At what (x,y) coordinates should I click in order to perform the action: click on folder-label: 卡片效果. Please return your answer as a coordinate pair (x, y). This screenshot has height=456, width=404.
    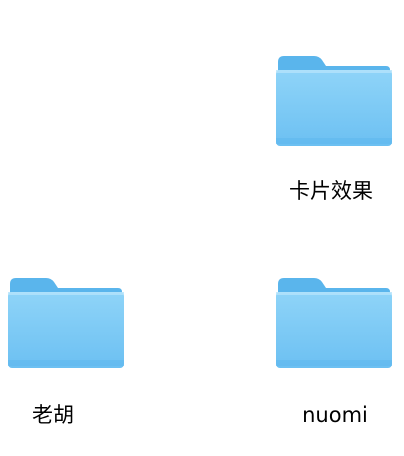
    Looking at the image, I should click on (331, 191).